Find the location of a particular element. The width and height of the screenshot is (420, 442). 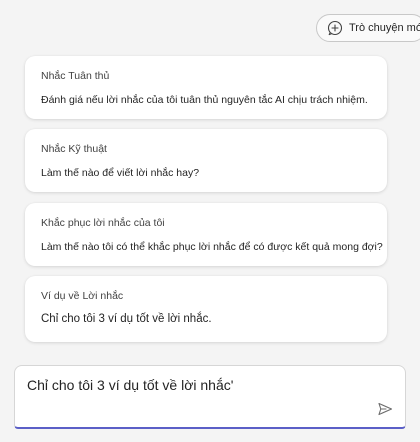

chat-composer: Chỉ cho tôi 3 ví dụ tốt về lời nhắc' is located at coordinates (210, 397).